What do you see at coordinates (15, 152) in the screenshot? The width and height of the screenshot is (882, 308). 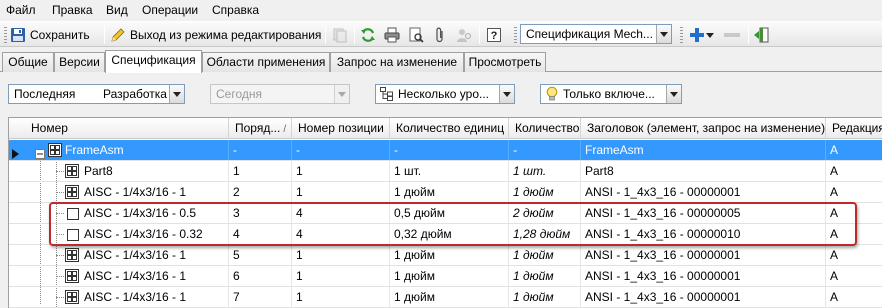 I see `current-row-arrow-icon` at bounding box center [15, 152].